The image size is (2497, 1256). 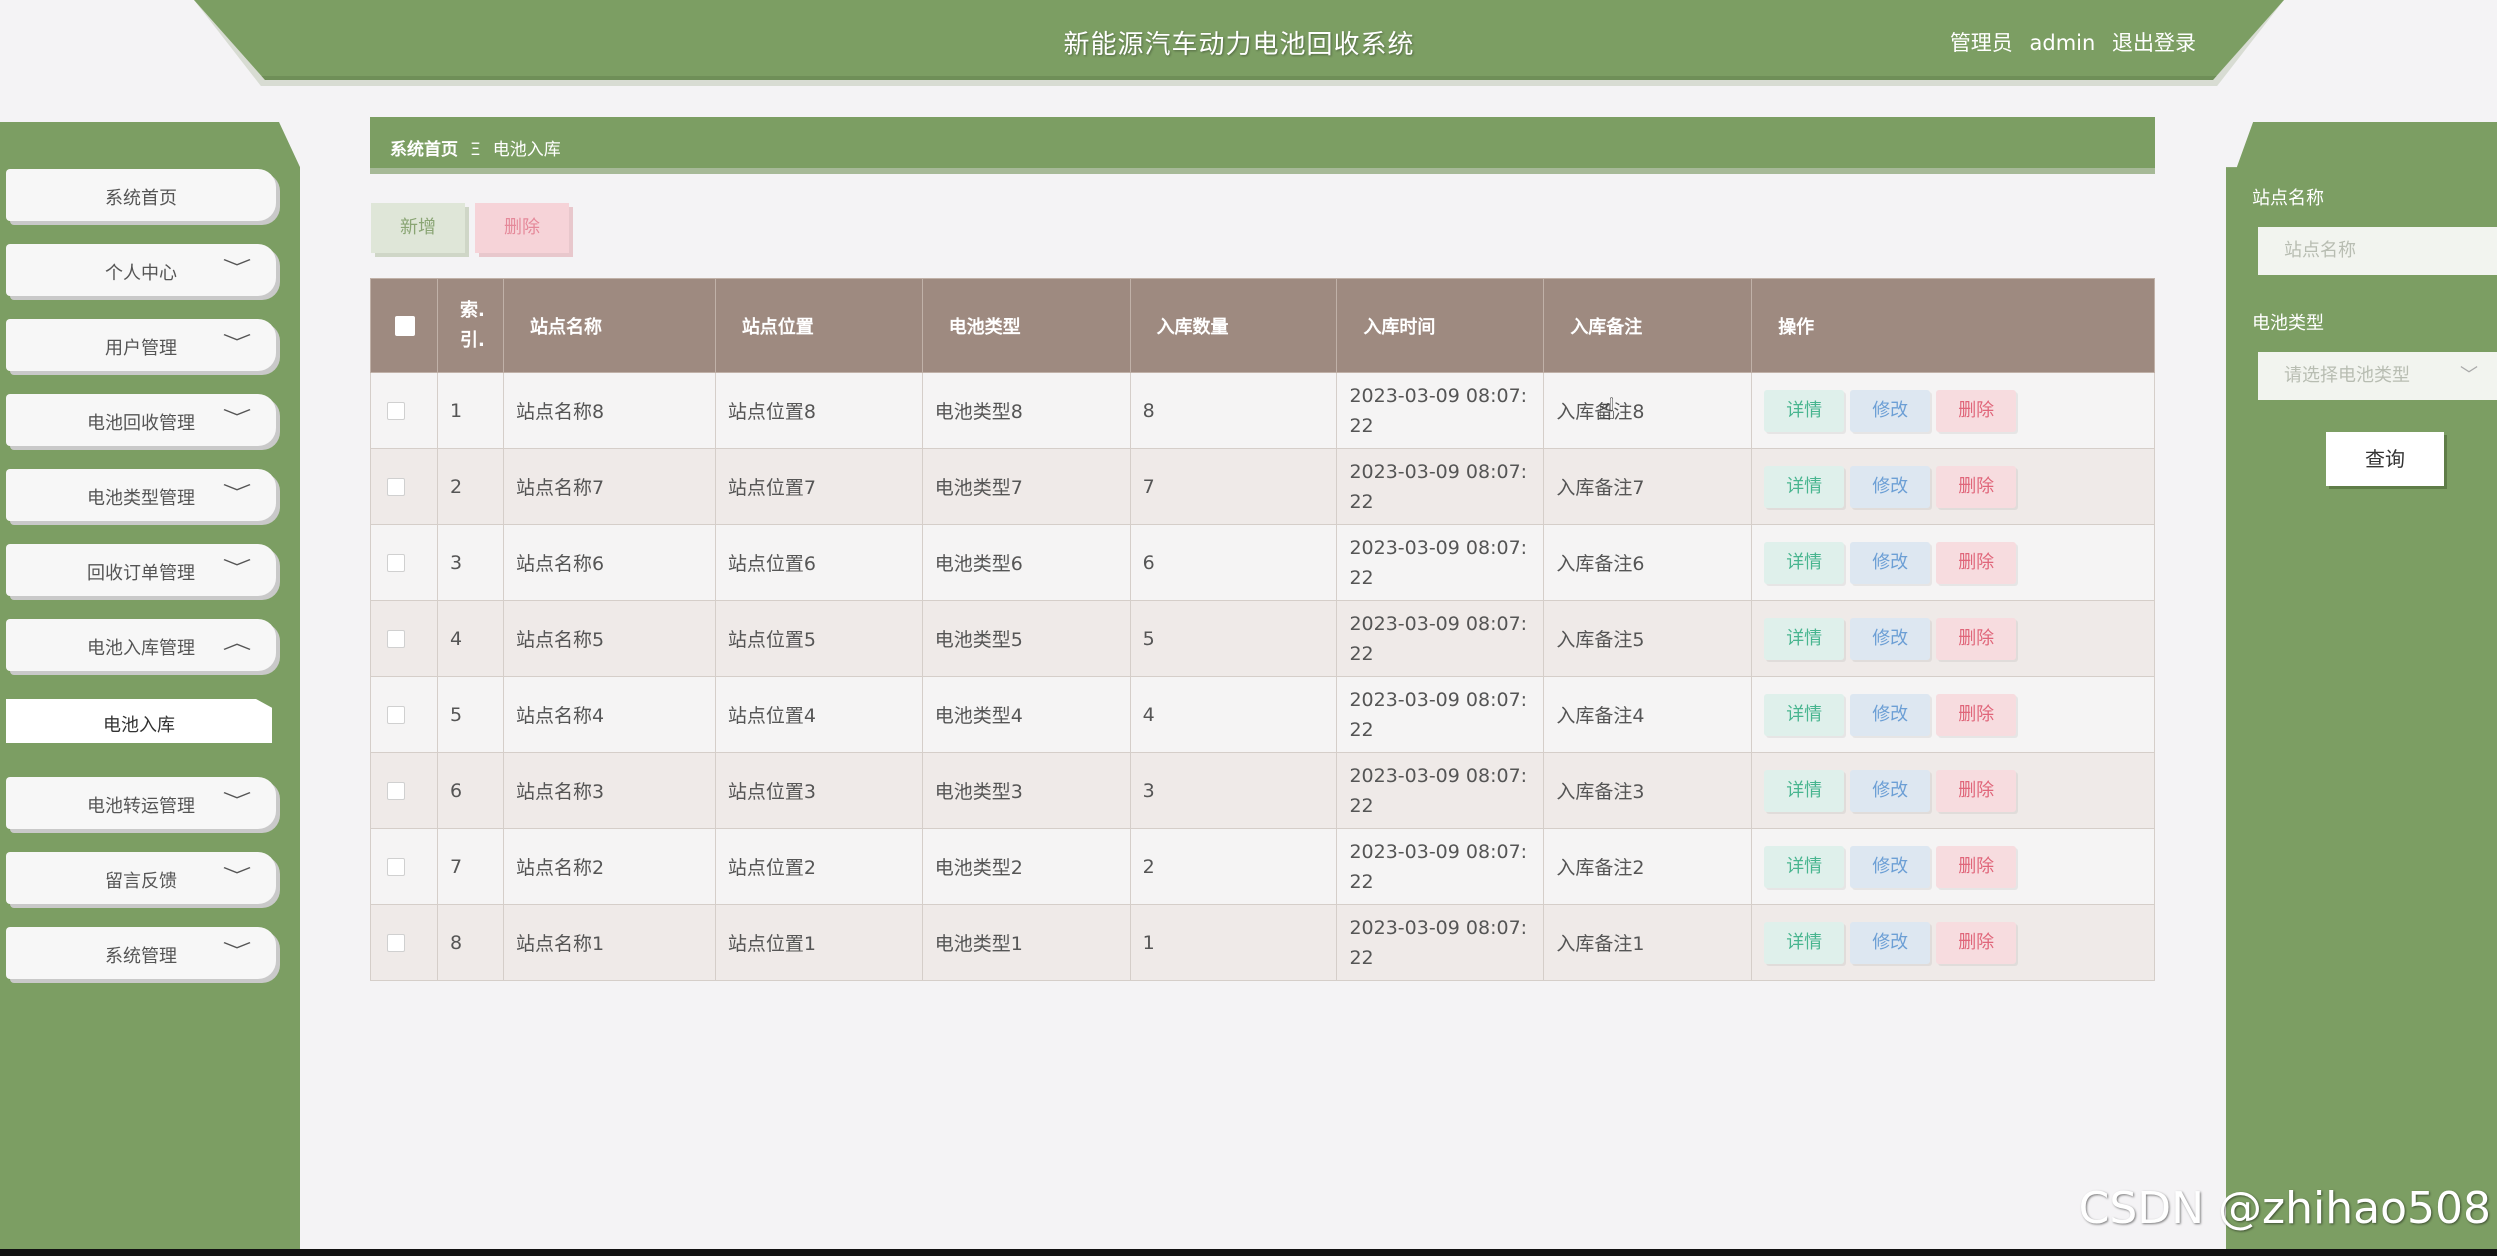 What do you see at coordinates (1981, 43) in the screenshot?
I see `user-role: 管理员` at bounding box center [1981, 43].